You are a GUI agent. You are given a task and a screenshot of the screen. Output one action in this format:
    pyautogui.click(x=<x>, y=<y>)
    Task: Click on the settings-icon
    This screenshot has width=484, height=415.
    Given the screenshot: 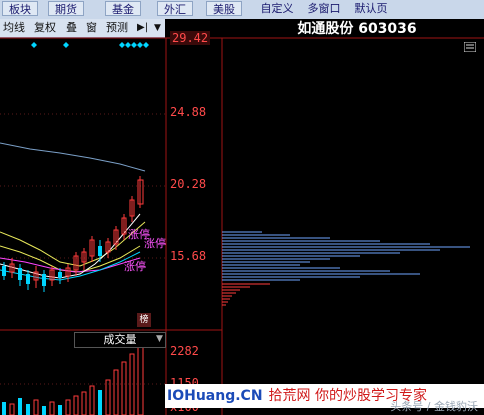 What is the action you would take?
    pyautogui.click(x=470, y=47)
    